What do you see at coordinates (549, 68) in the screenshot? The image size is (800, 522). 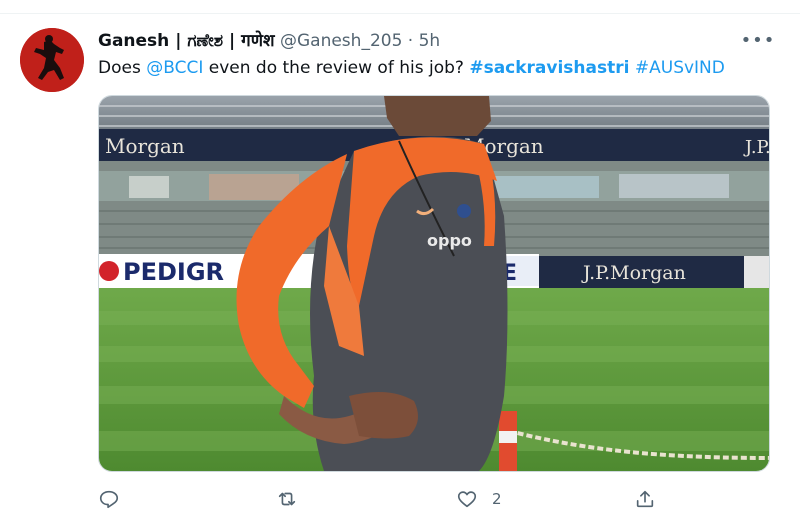 I see `hashtag-link-sackravishastri: #sackravishastri` at bounding box center [549, 68].